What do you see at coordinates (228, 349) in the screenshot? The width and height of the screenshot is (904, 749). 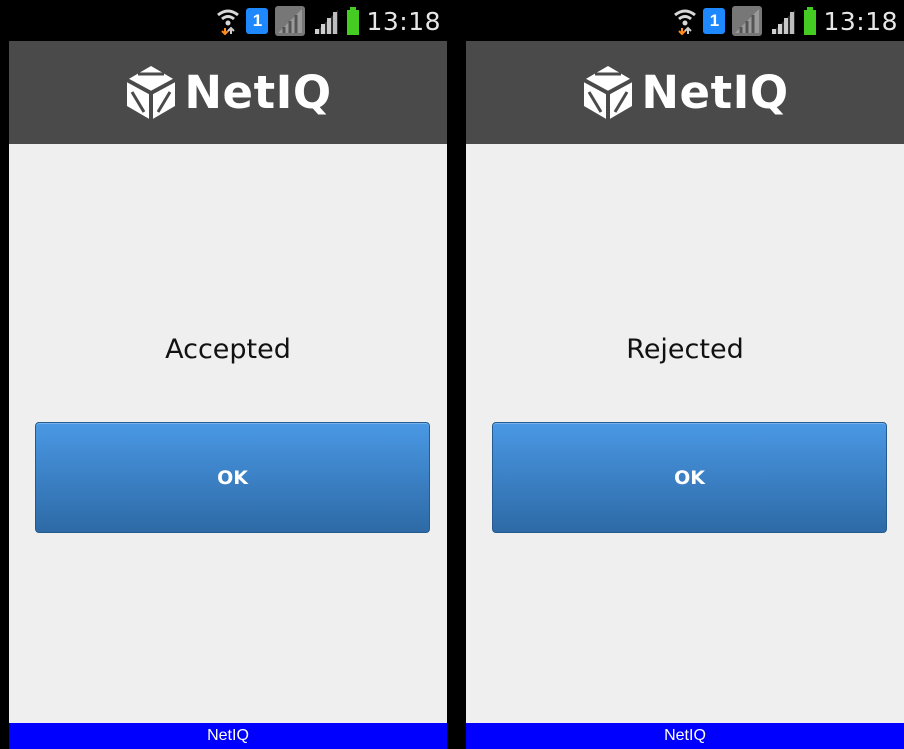 I see `result-text: Accepted` at bounding box center [228, 349].